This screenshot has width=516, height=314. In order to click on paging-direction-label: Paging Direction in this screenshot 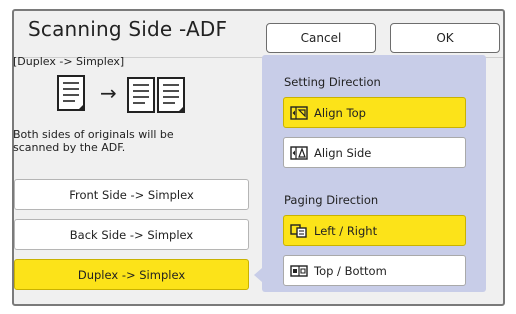, I will do `click(331, 200)`.